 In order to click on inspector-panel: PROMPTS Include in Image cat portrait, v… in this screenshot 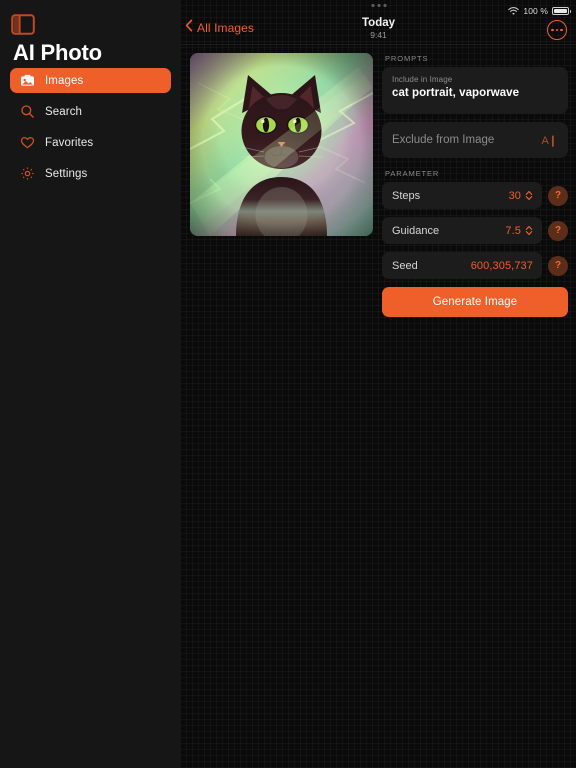, I will do `click(475, 185)`.